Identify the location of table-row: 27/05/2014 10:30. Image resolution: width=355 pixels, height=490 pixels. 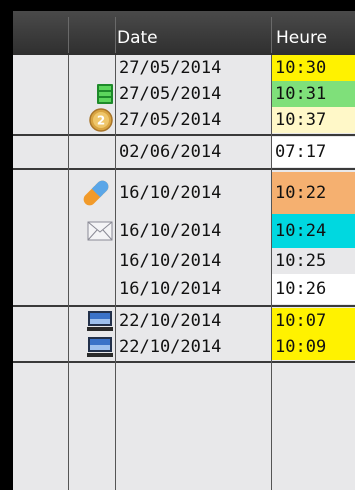
(184, 68).